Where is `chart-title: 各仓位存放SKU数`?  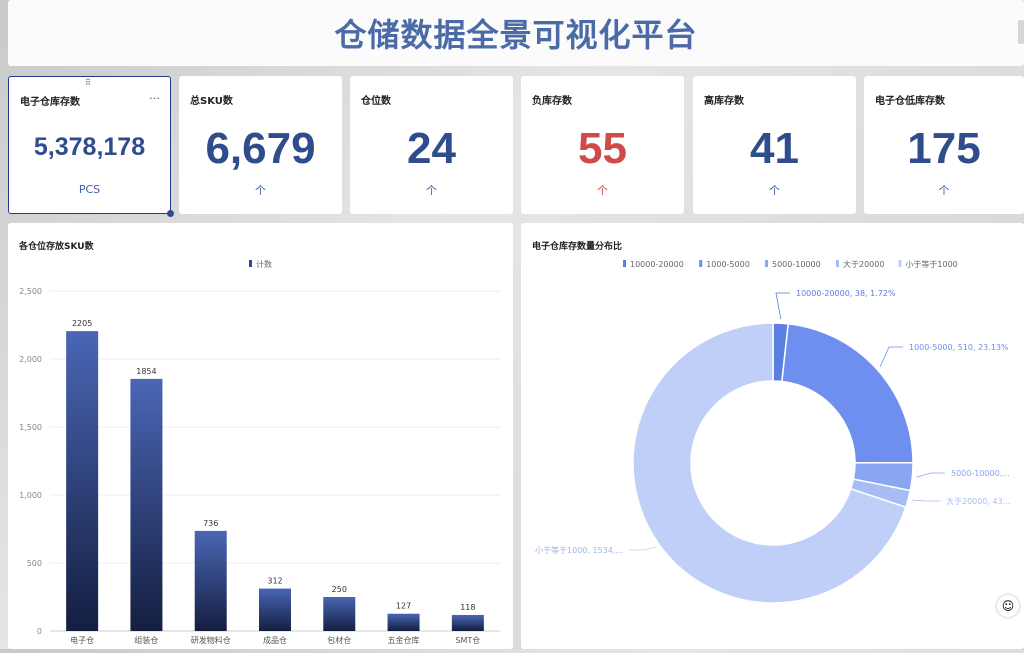
chart-title: 各仓位存放SKU数 is located at coordinates (56, 247).